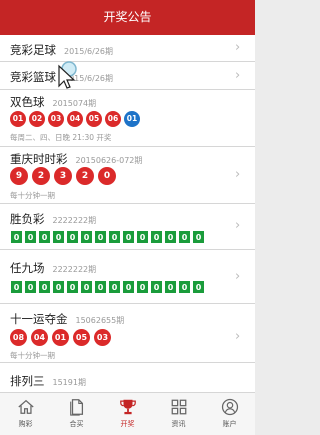 This screenshot has width=320, height=435. What do you see at coordinates (127, 175) in the screenshot?
I see `lottery-row-cqssc: 重庆时时彩 20150626-072期 9 2 3 2 0 每十分钟一期 ›` at bounding box center [127, 175].